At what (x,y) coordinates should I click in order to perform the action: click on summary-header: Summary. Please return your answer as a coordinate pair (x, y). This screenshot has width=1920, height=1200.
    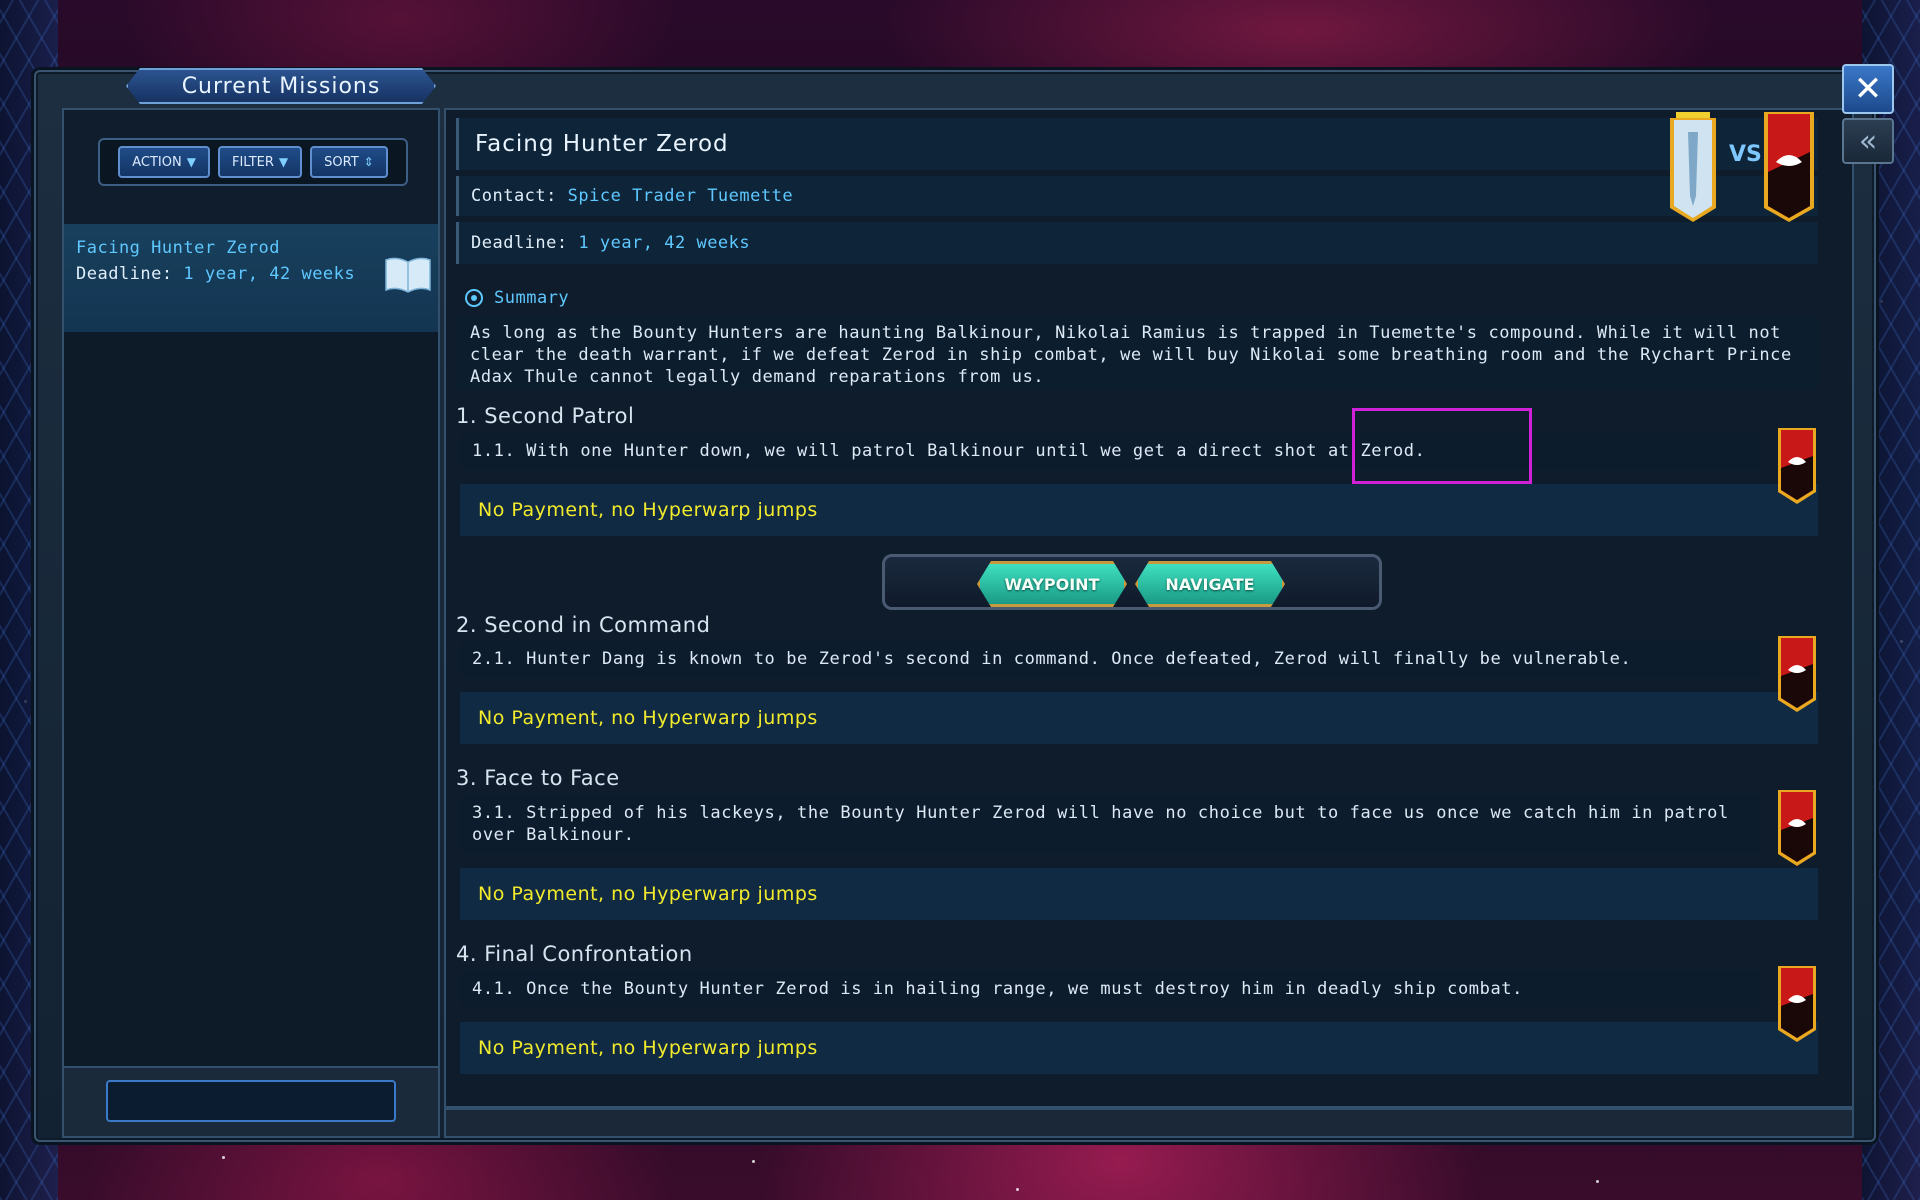
    Looking at the image, I should click on (516, 298).